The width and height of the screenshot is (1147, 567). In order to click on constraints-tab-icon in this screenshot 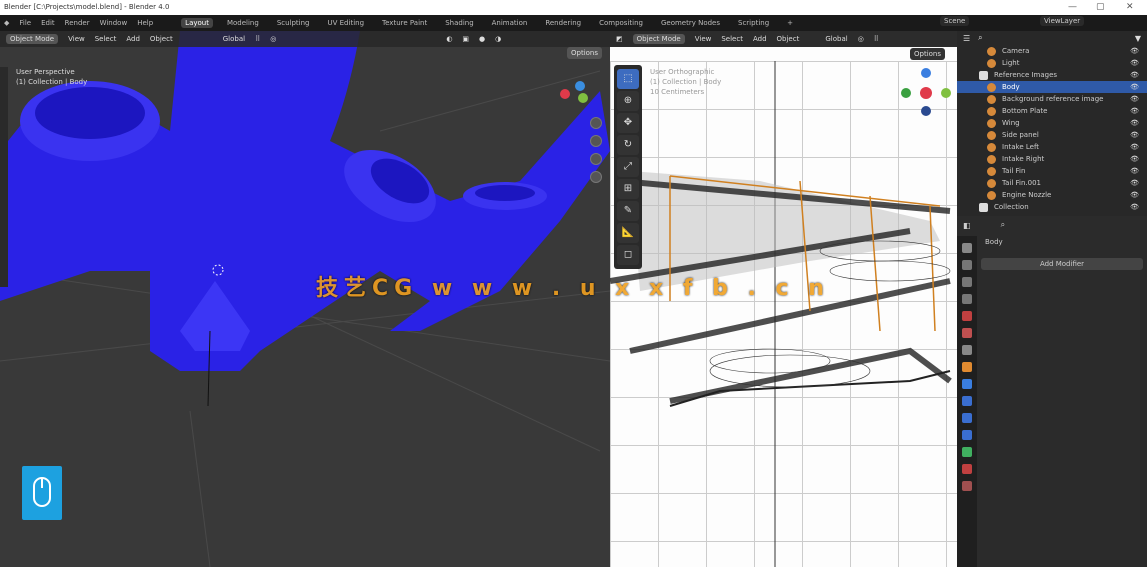, I will do `click(967, 435)`.